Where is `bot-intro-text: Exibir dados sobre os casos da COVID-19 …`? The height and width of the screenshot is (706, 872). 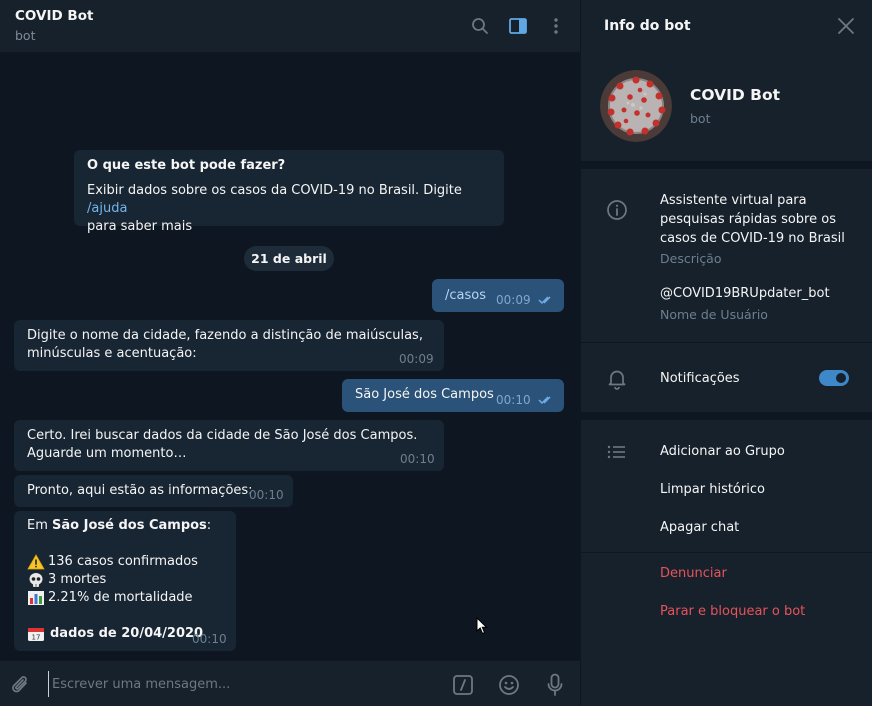
bot-intro-text: Exibir dados sobre os casos da COVID-19 … is located at coordinates (289, 209).